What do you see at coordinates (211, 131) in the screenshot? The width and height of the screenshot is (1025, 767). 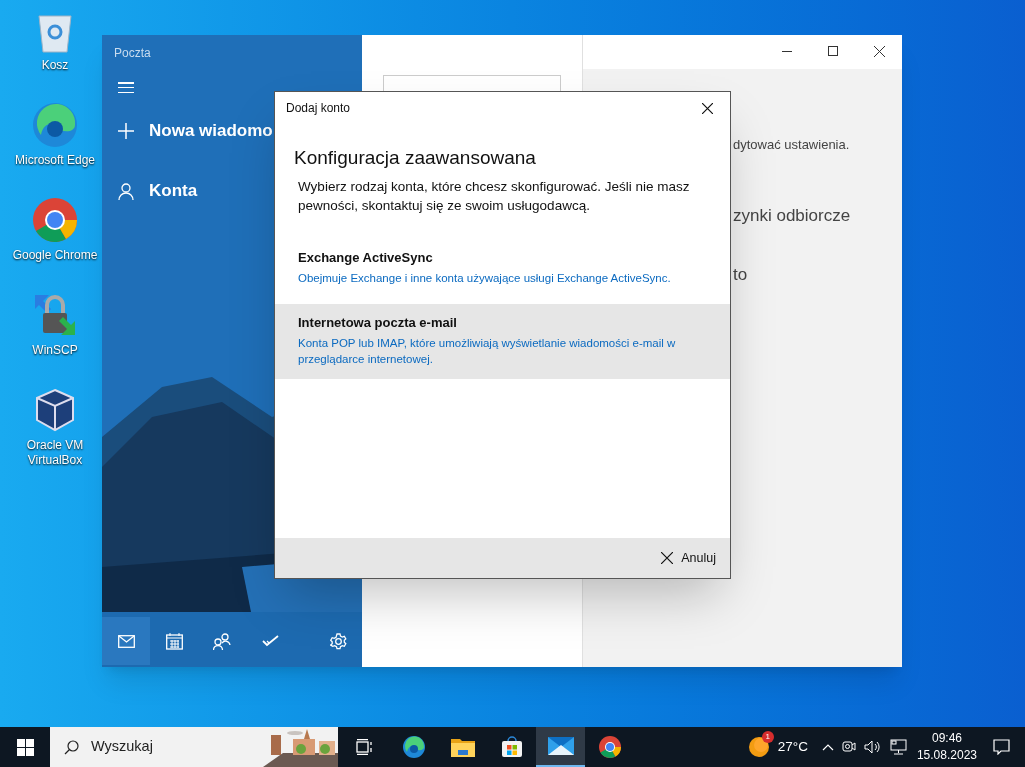 I see `nav-item: Nowa wiadomo` at bounding box center [211, 131].